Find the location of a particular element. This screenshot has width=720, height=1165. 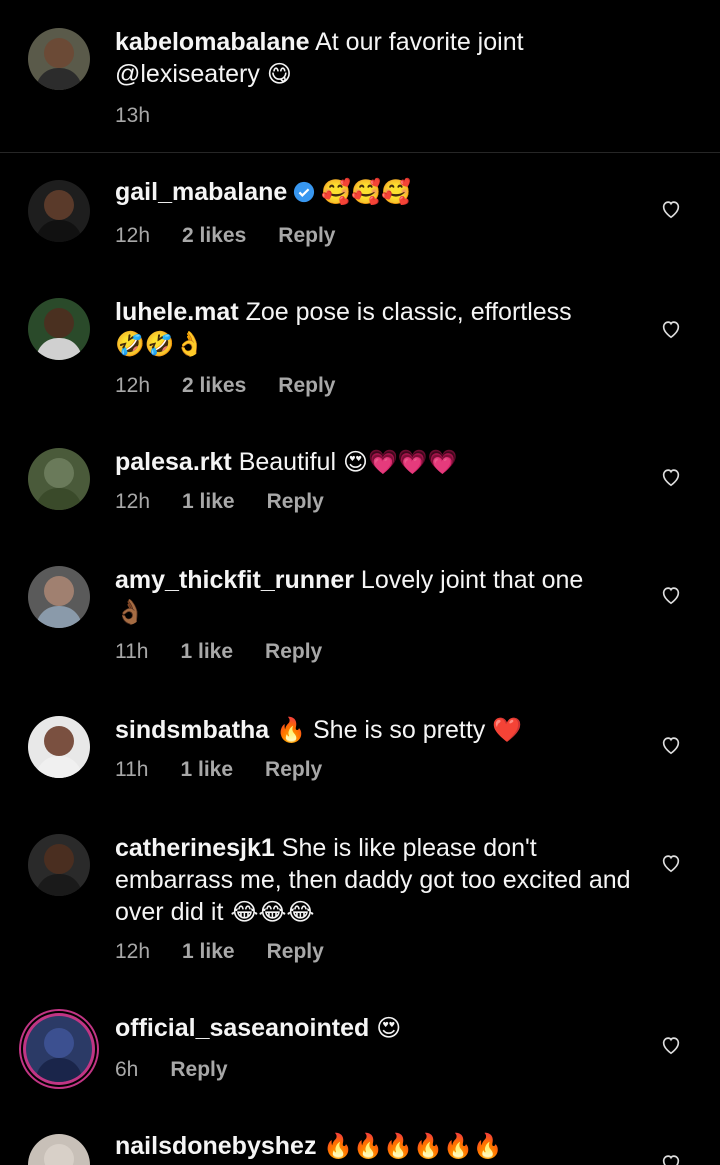

comment-emoji: 🤣🤣👌 is located at coordinates (160, 344).